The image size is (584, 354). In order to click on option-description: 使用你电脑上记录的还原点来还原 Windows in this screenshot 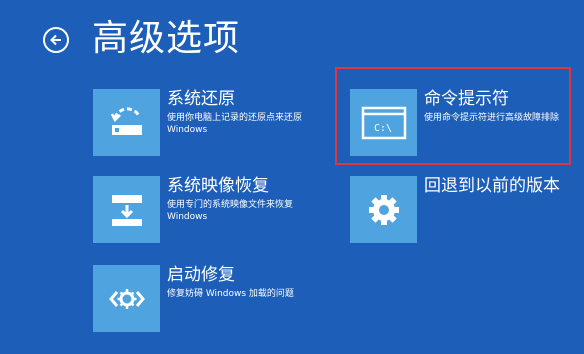, I will do `click(235, 124)`.